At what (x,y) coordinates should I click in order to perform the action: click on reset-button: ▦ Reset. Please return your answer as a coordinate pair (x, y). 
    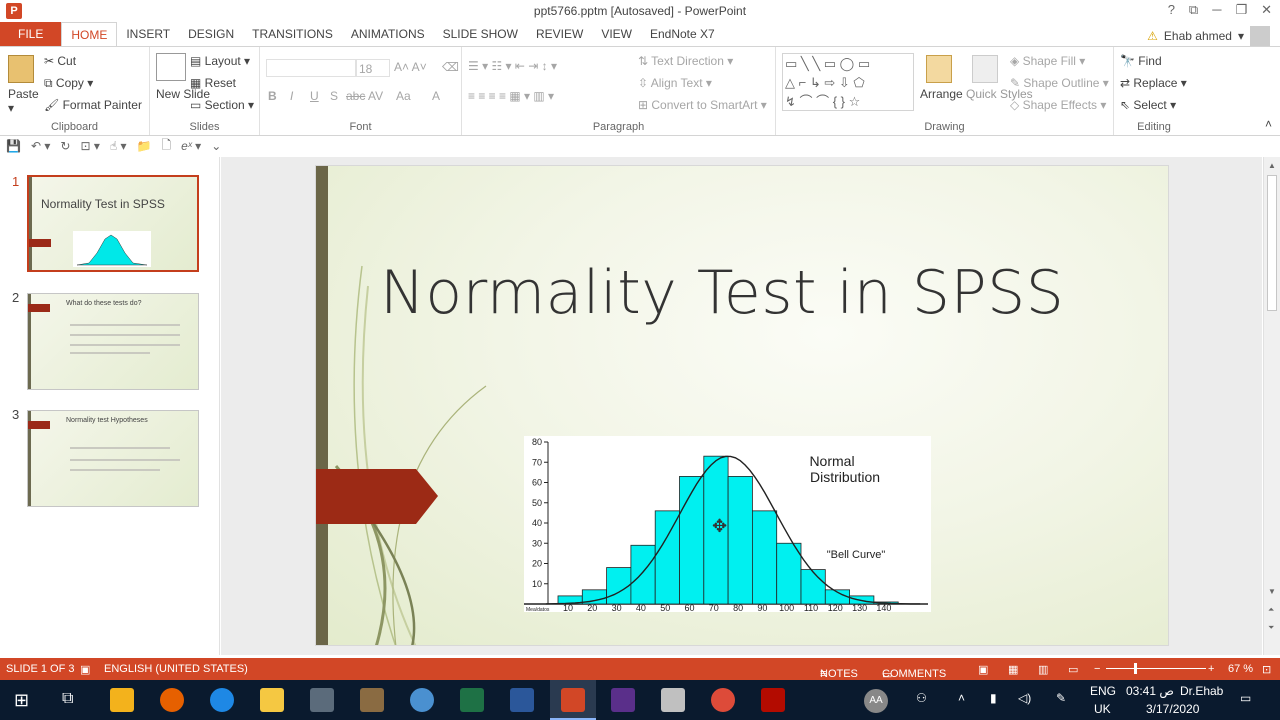
    Looking at the image, I should click on (213, 83).